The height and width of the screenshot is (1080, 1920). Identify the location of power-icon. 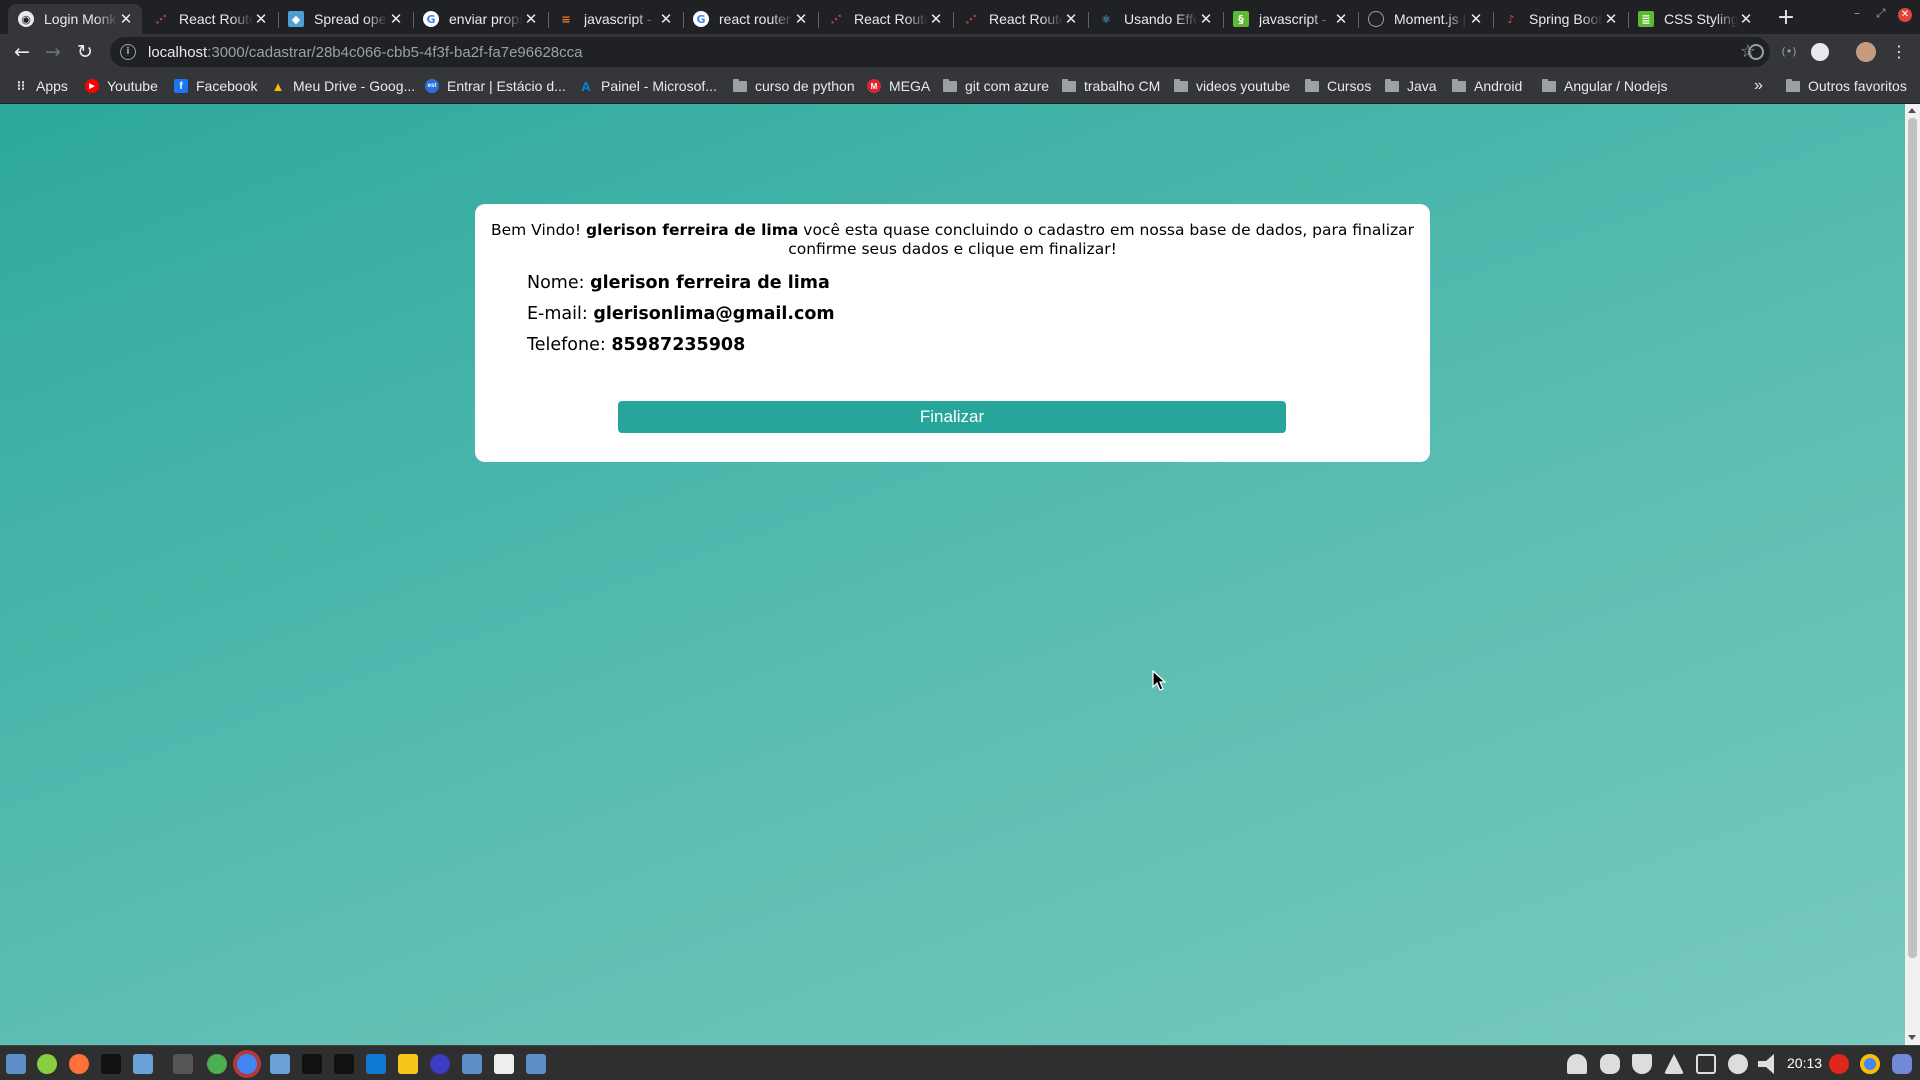
(1738, 1064).